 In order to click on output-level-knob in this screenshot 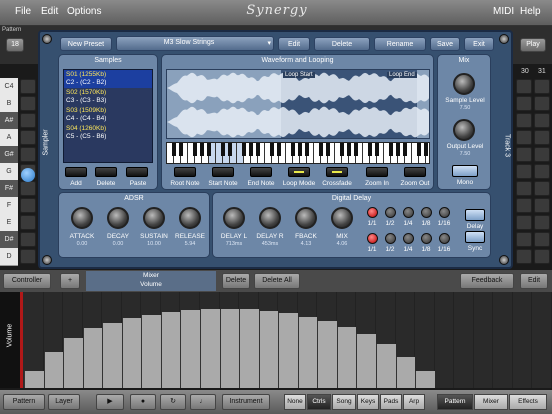, I will do `click(464, 130)`.